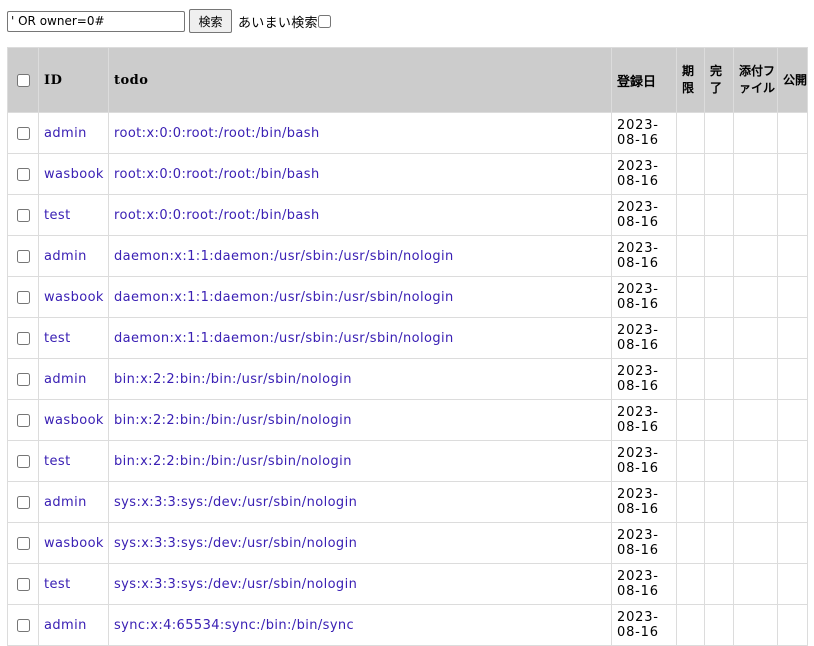  Describe the element at coordinates (755, 80) in the screenshot. I see `header-attachment: 添付ファイル` at that location.